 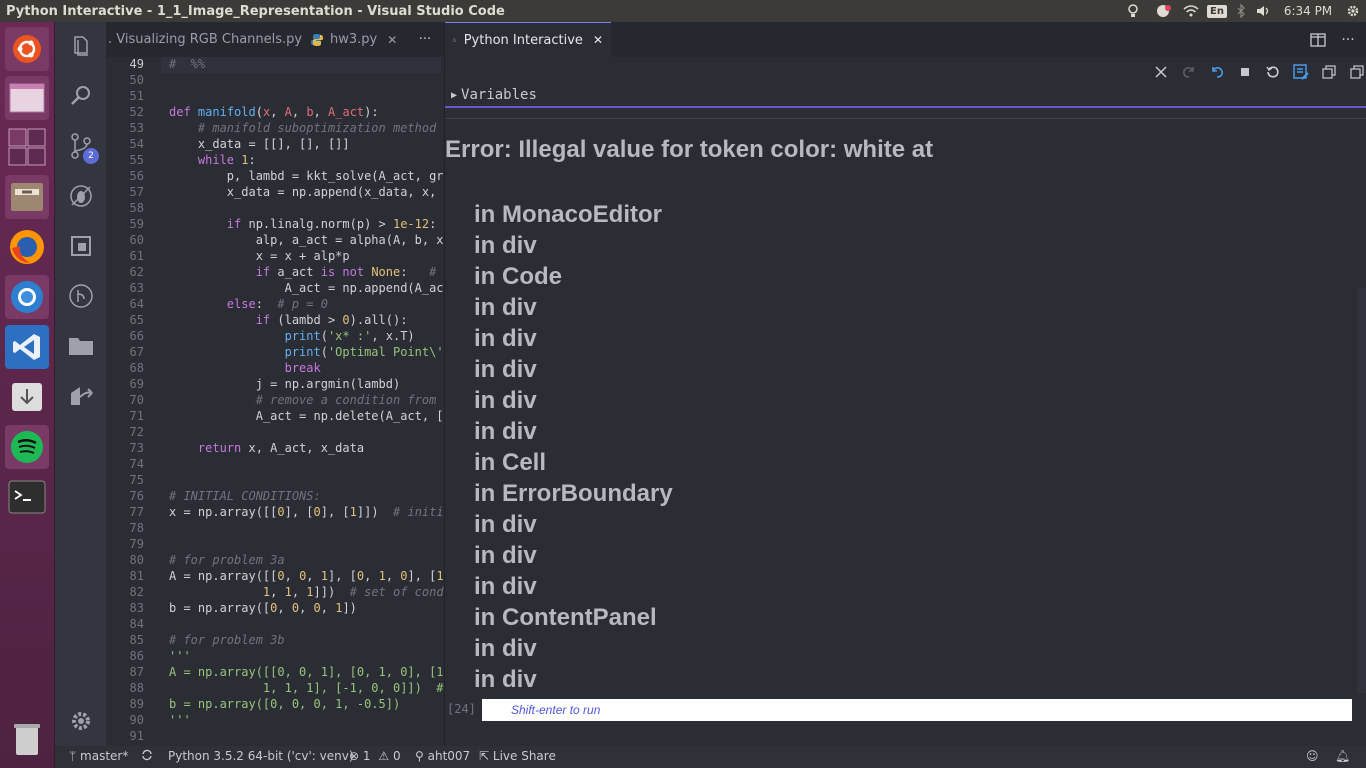 What do you see at coordinates (136, 592) in the screenshot?
I see `line-number: 82` at bounding box center [136, 592].